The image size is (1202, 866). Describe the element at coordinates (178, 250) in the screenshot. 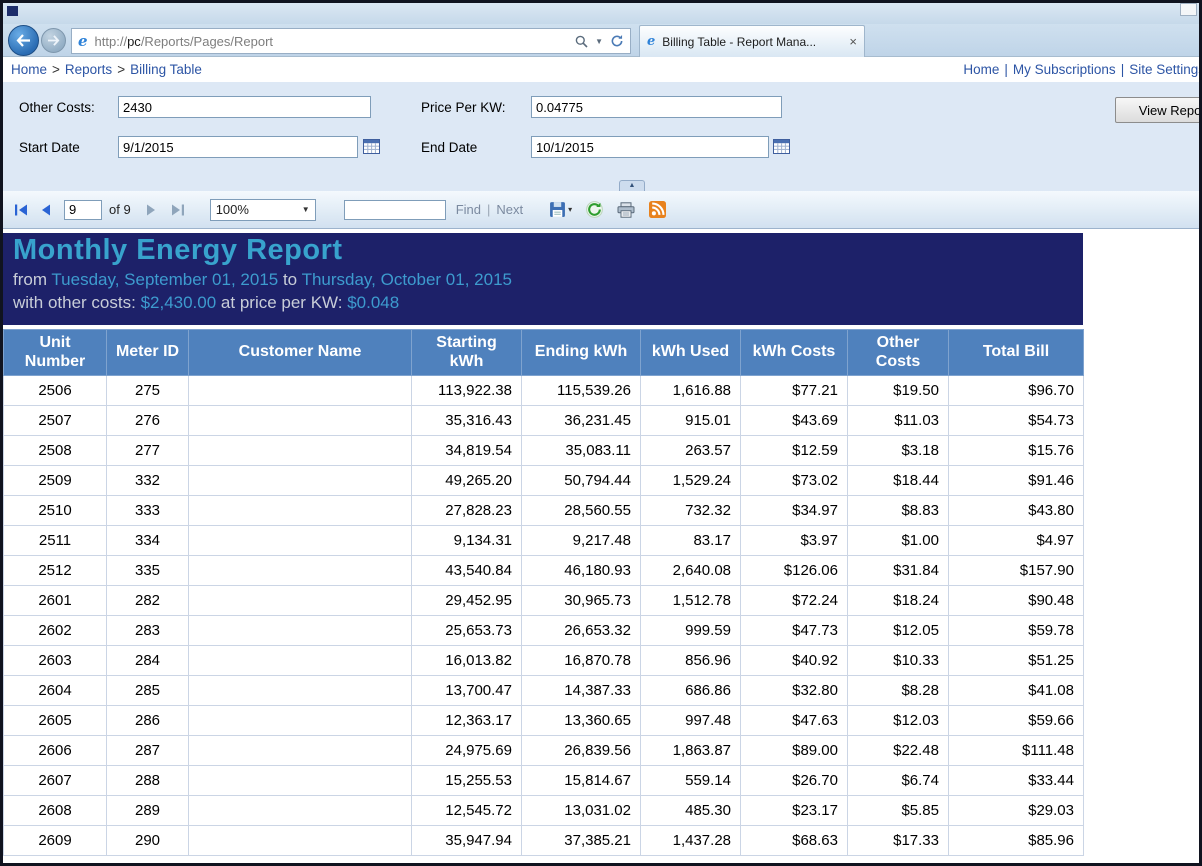

I see `report-title: Monthly Energy Report` at that location.